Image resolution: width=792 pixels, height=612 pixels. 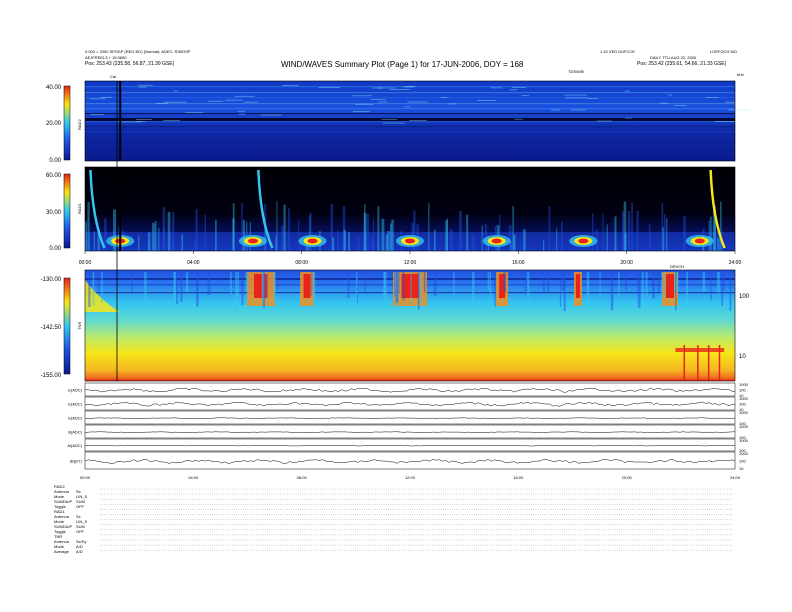 I want to click on footer-param-key: Average, so click(x=61, y=551).